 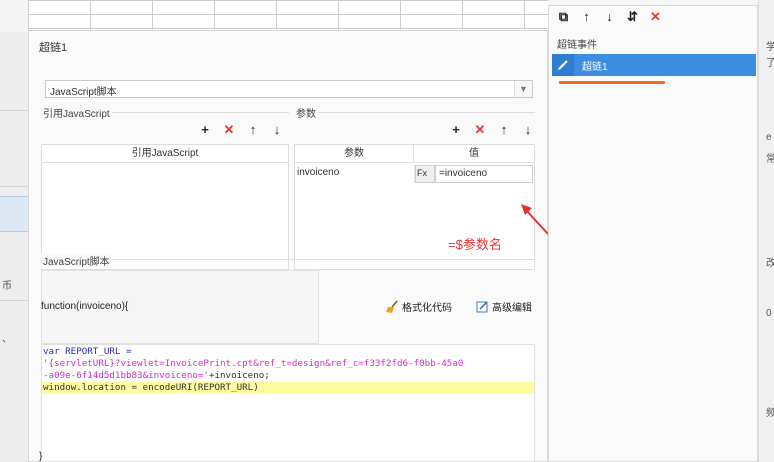 I want to click on copy-icon: ⧉, so click(x=563, y=17).